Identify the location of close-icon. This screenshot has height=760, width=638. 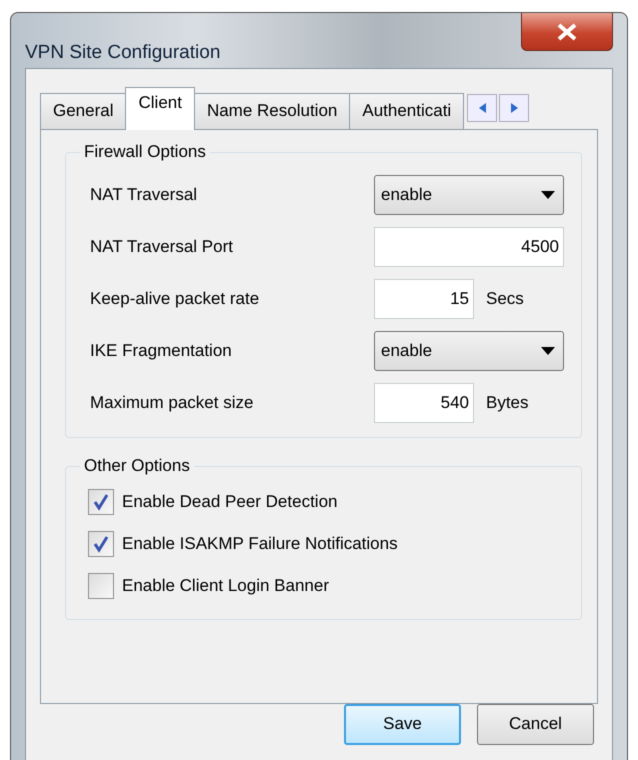
(567, 31).